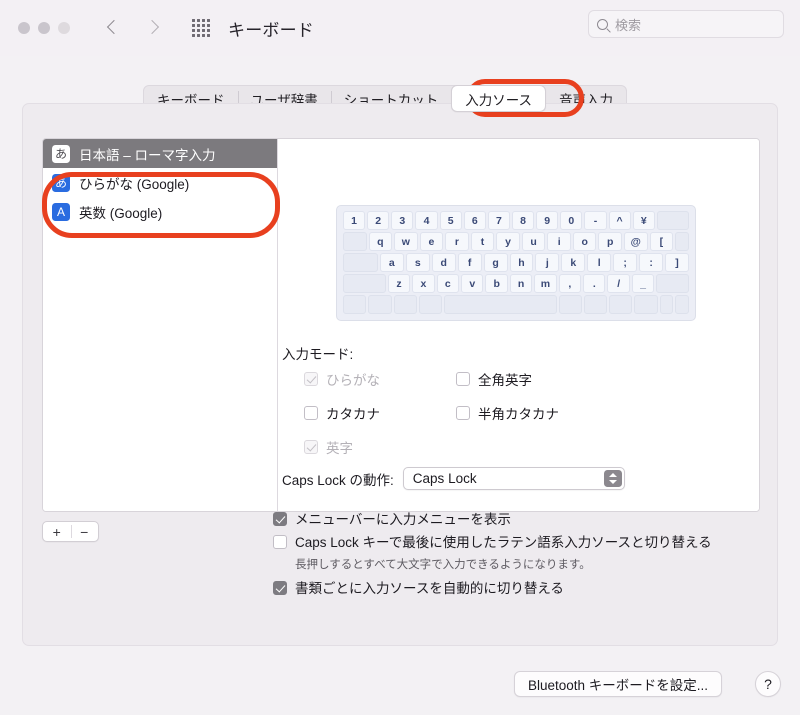 The height and width of the screenshot is (715, 800). I want to click on list-item-label: 日本語 – ローマ字入力, so click(147, 155).